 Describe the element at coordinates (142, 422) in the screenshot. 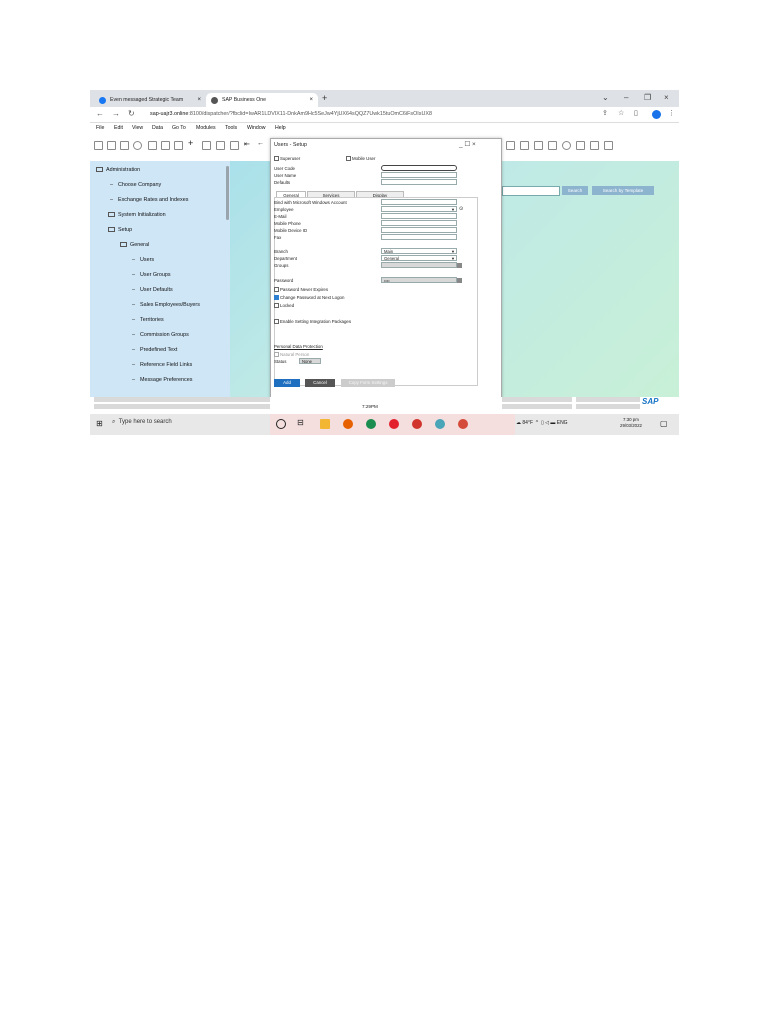

I see `taskbar-search: ⌕ Type here to search` at that location.